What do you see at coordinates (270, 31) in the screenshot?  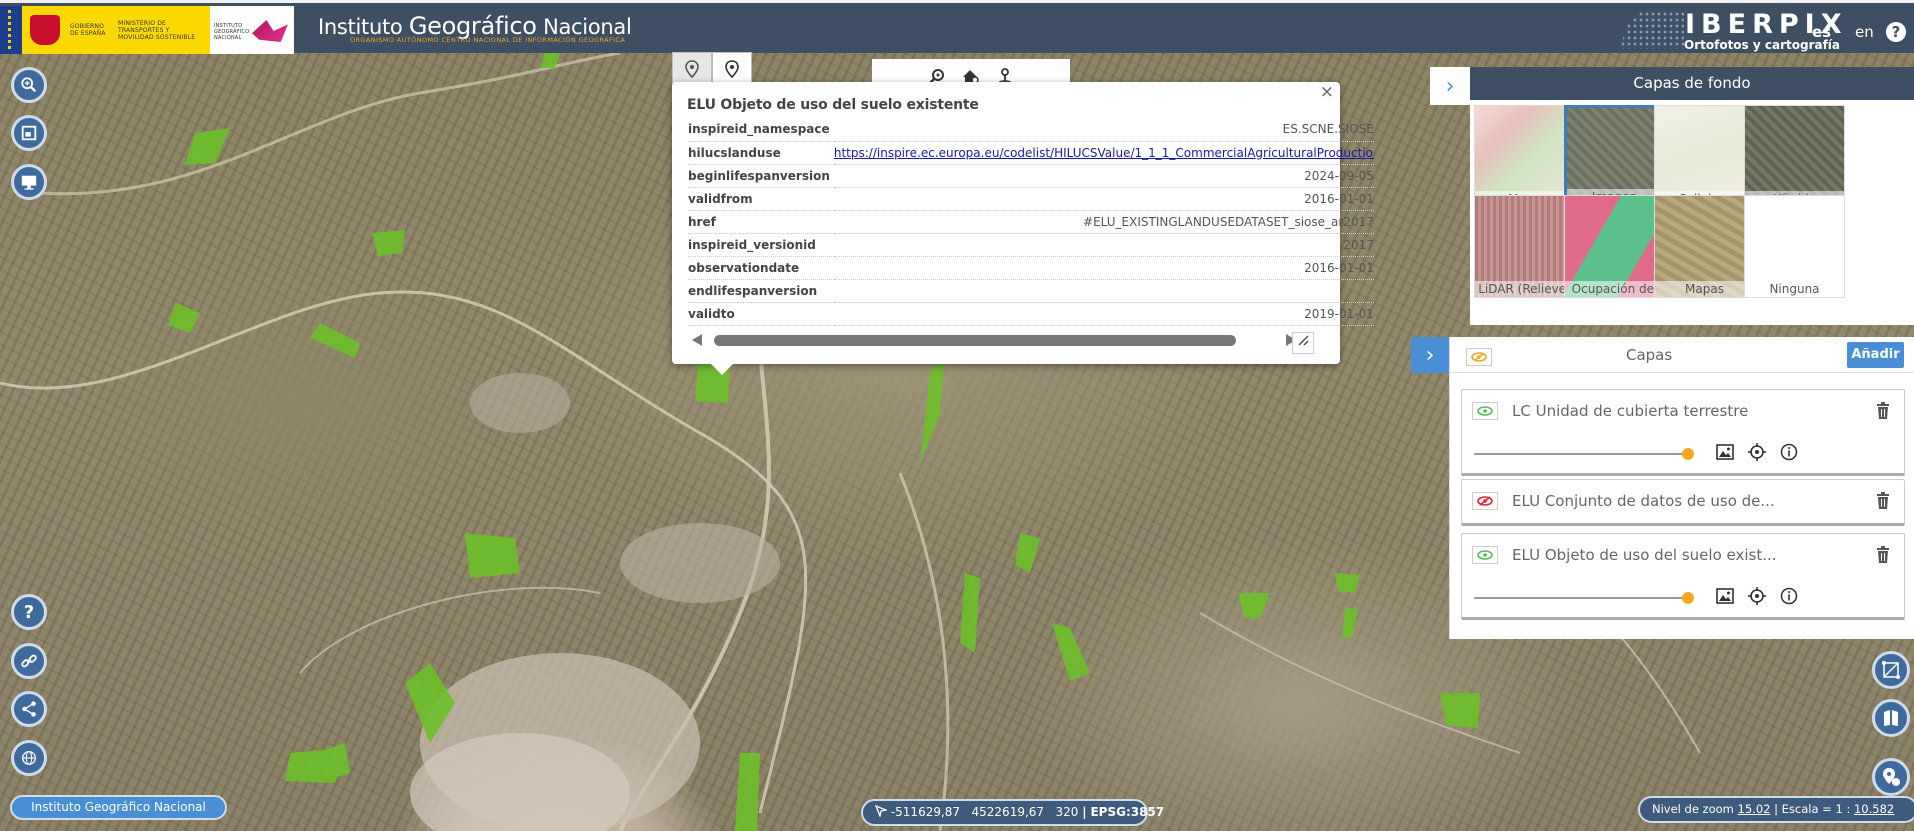 I see `ign-logo-icon` at bounding box center [270, 31].